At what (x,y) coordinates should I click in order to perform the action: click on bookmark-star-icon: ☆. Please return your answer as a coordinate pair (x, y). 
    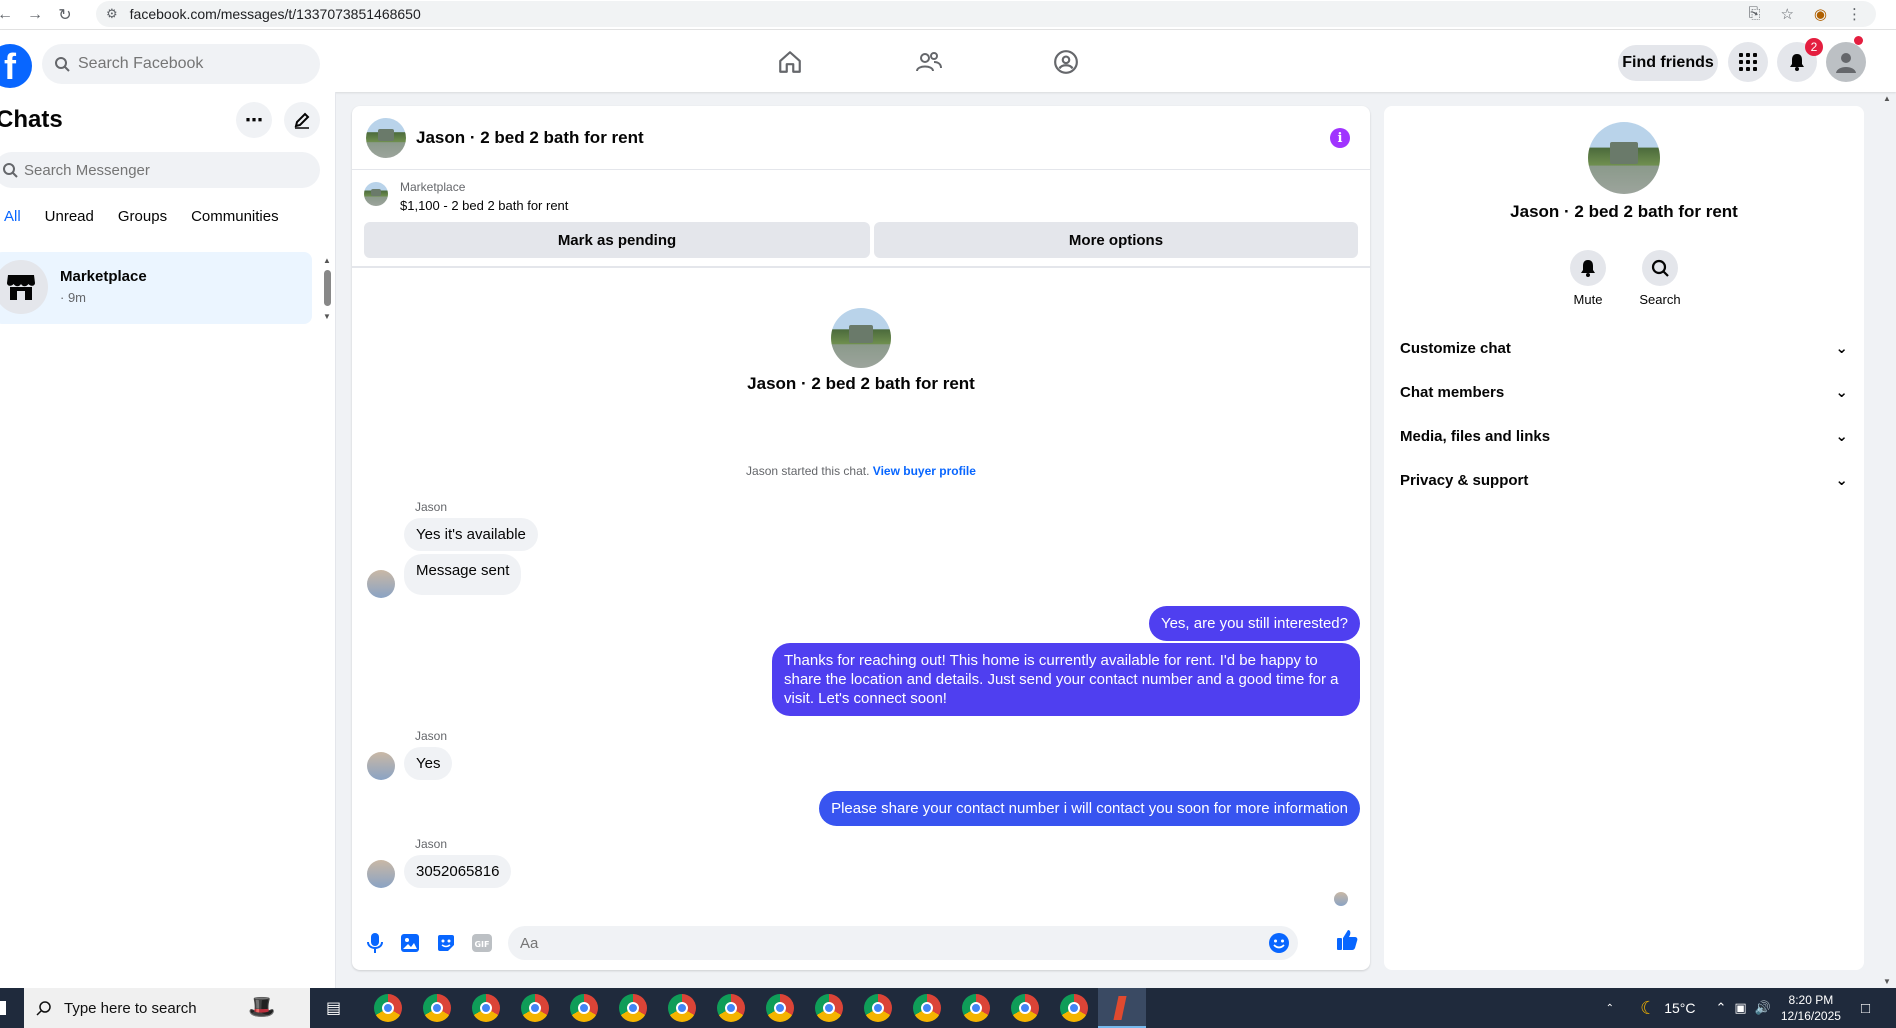
    Looking at the image, I should click on (1786, 14).